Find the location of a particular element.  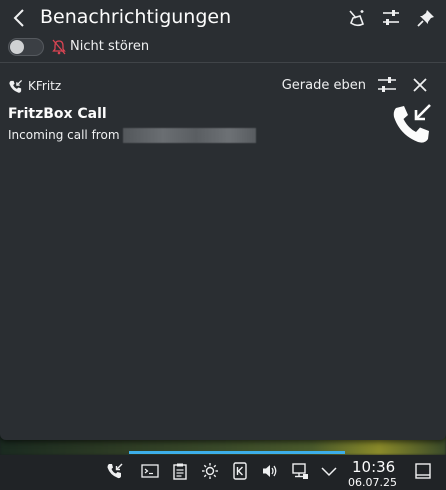

configure-icon is located at coordinates (391, 18).